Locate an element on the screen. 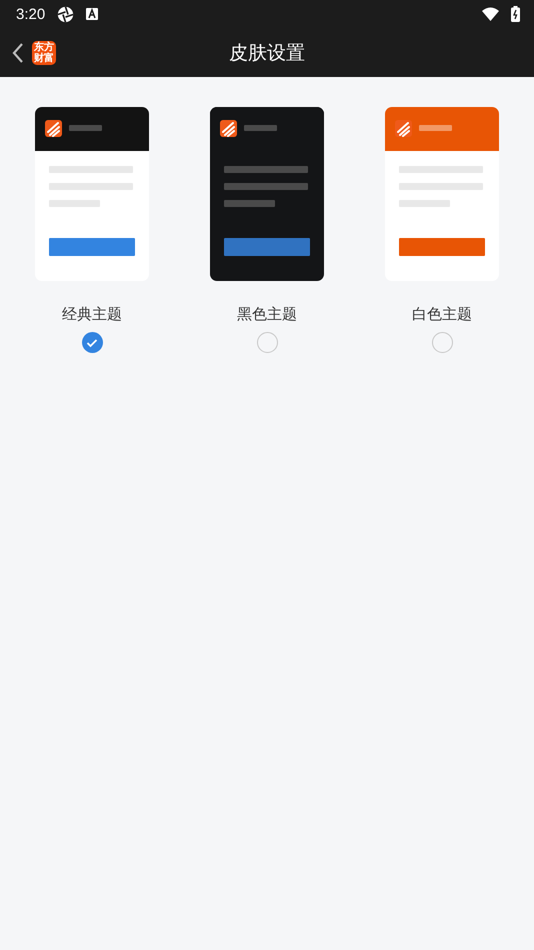 The image size is (534, 950). keyboard-icon is located at coordinates (92, 14).